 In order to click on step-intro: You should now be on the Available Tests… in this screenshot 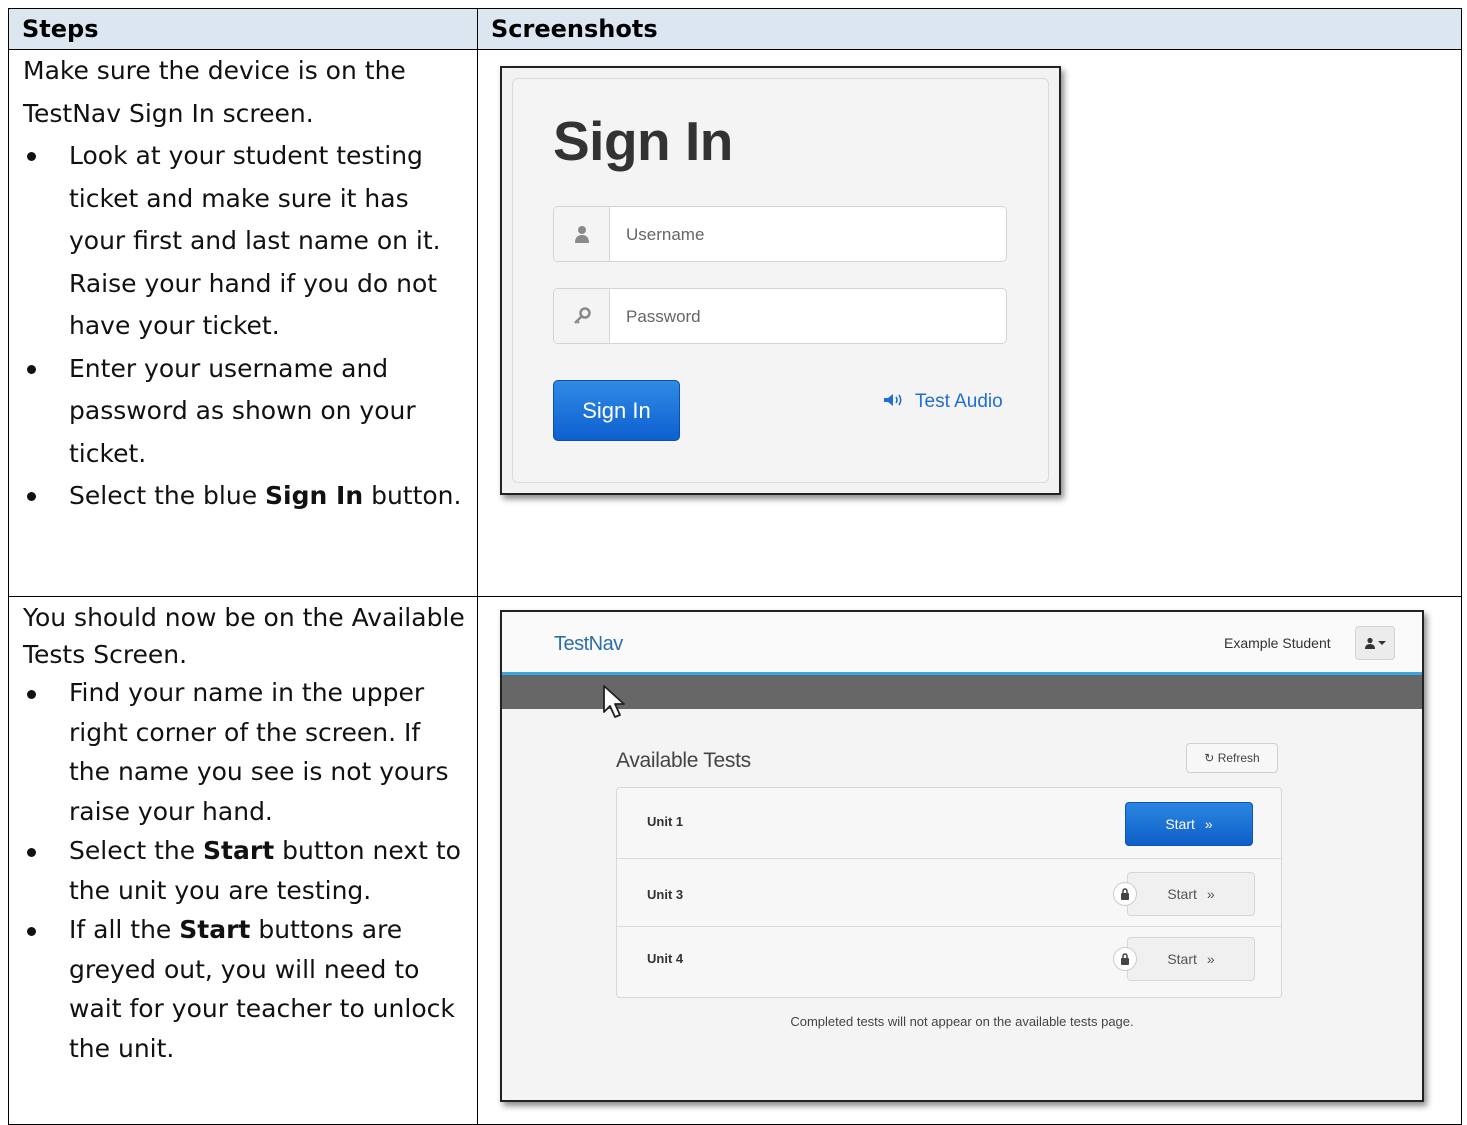, I will do `click(244, 636)`.